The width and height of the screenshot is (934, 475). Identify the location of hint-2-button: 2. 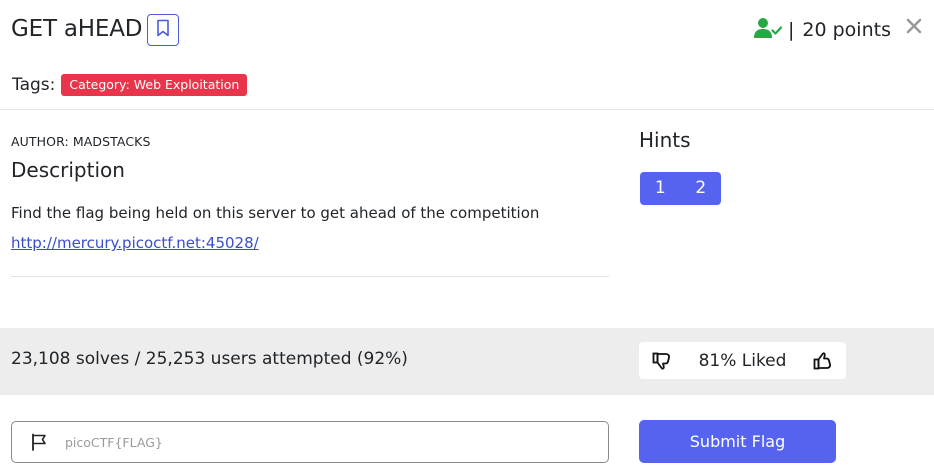
(701, 188).